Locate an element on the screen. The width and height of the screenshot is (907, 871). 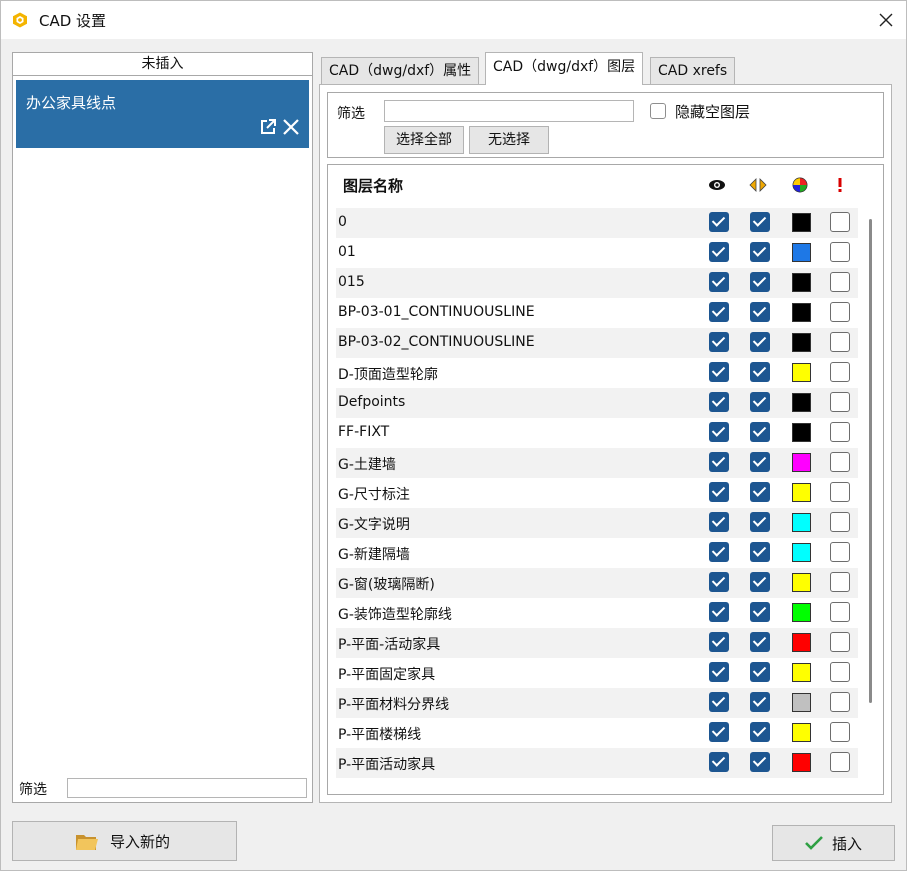
table-row: 015 is located at coordinates (597, 283).